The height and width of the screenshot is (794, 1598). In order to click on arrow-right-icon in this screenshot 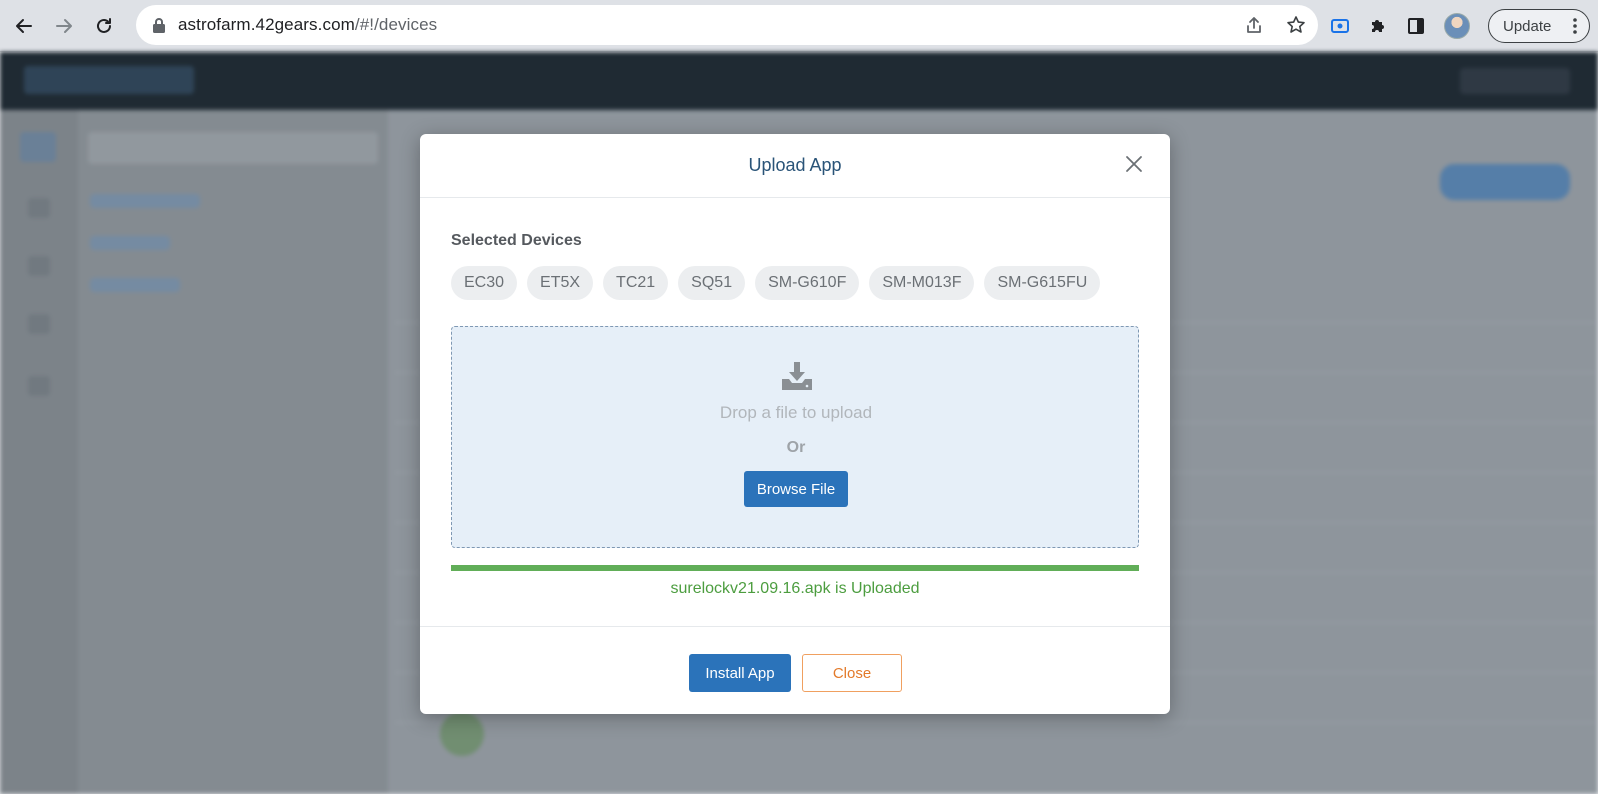, I will do `click(64, 25)`.